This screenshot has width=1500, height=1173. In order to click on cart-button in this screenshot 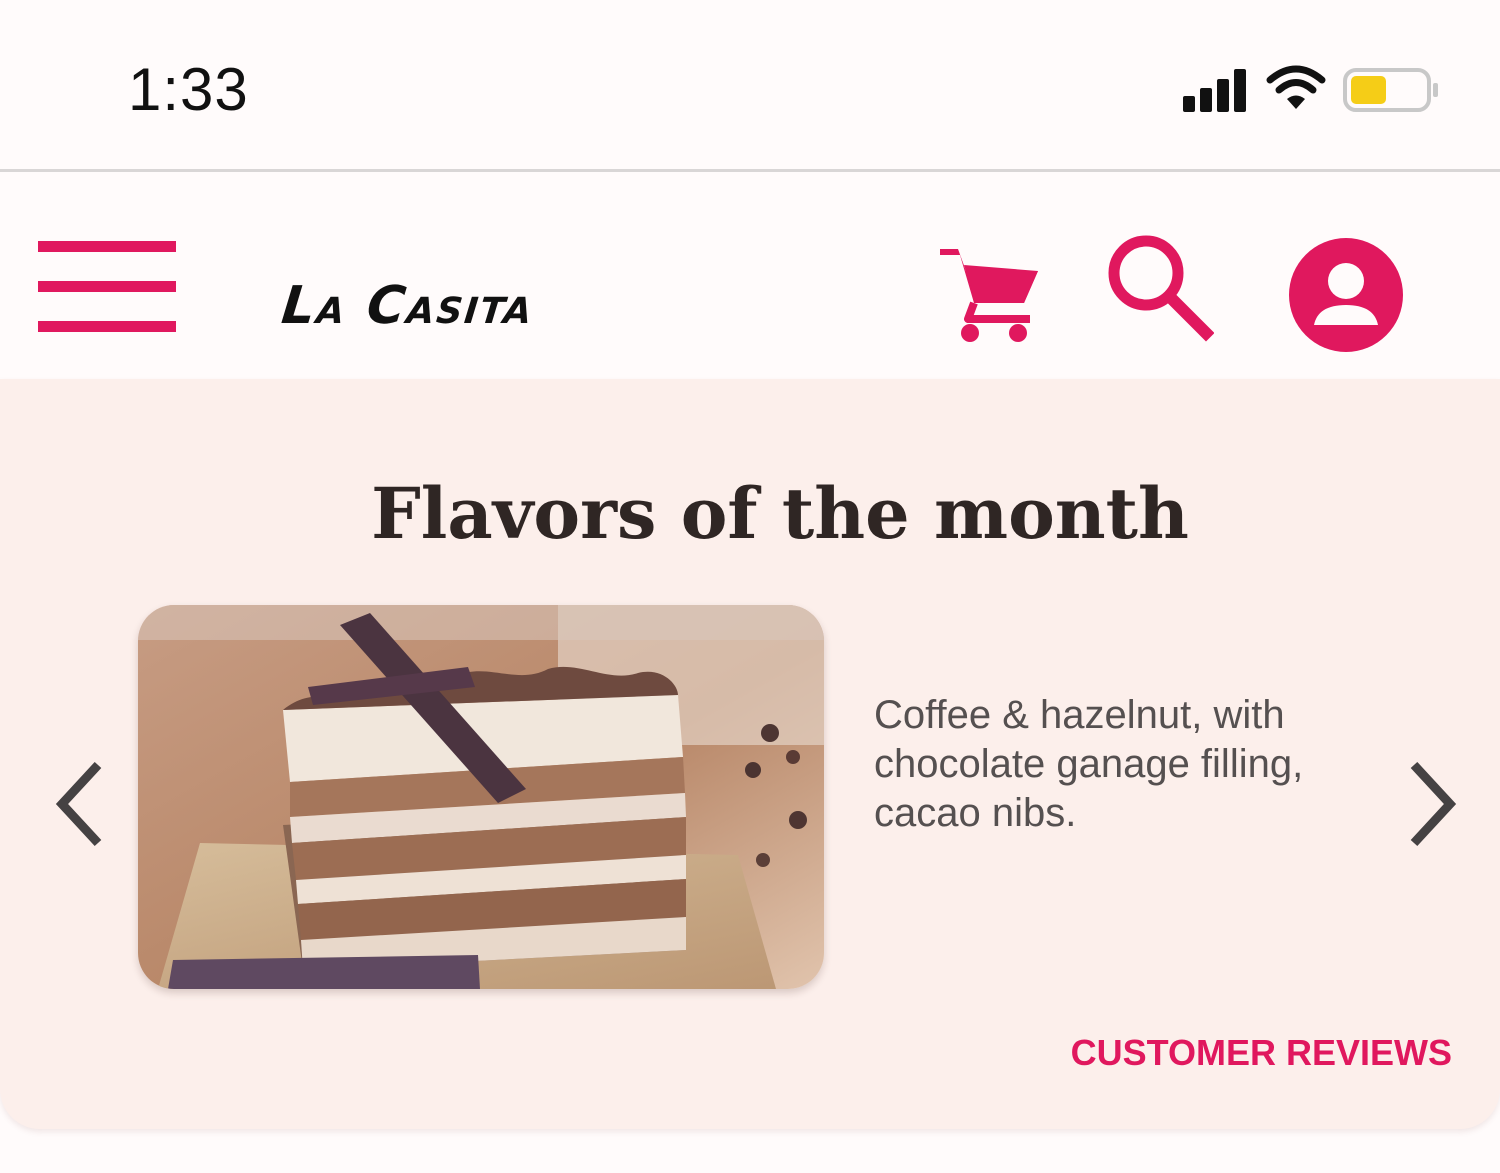, I will do `click(990, 293)`.